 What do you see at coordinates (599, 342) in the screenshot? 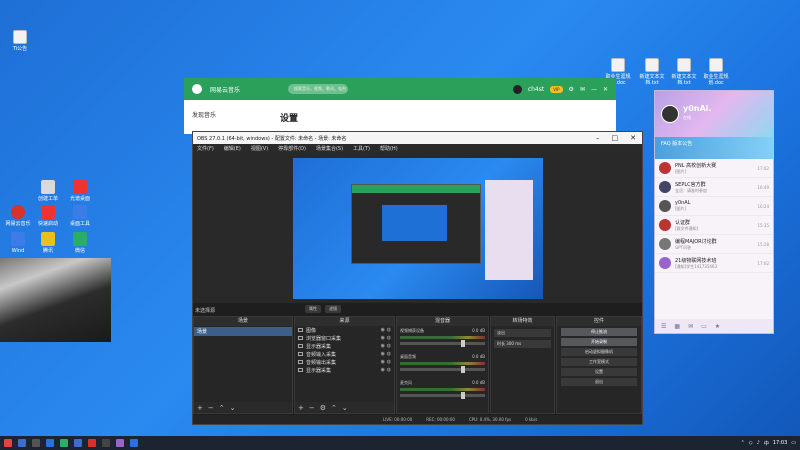
I see `start-recording-button: 开始录制` at bounding box center [599, 342].